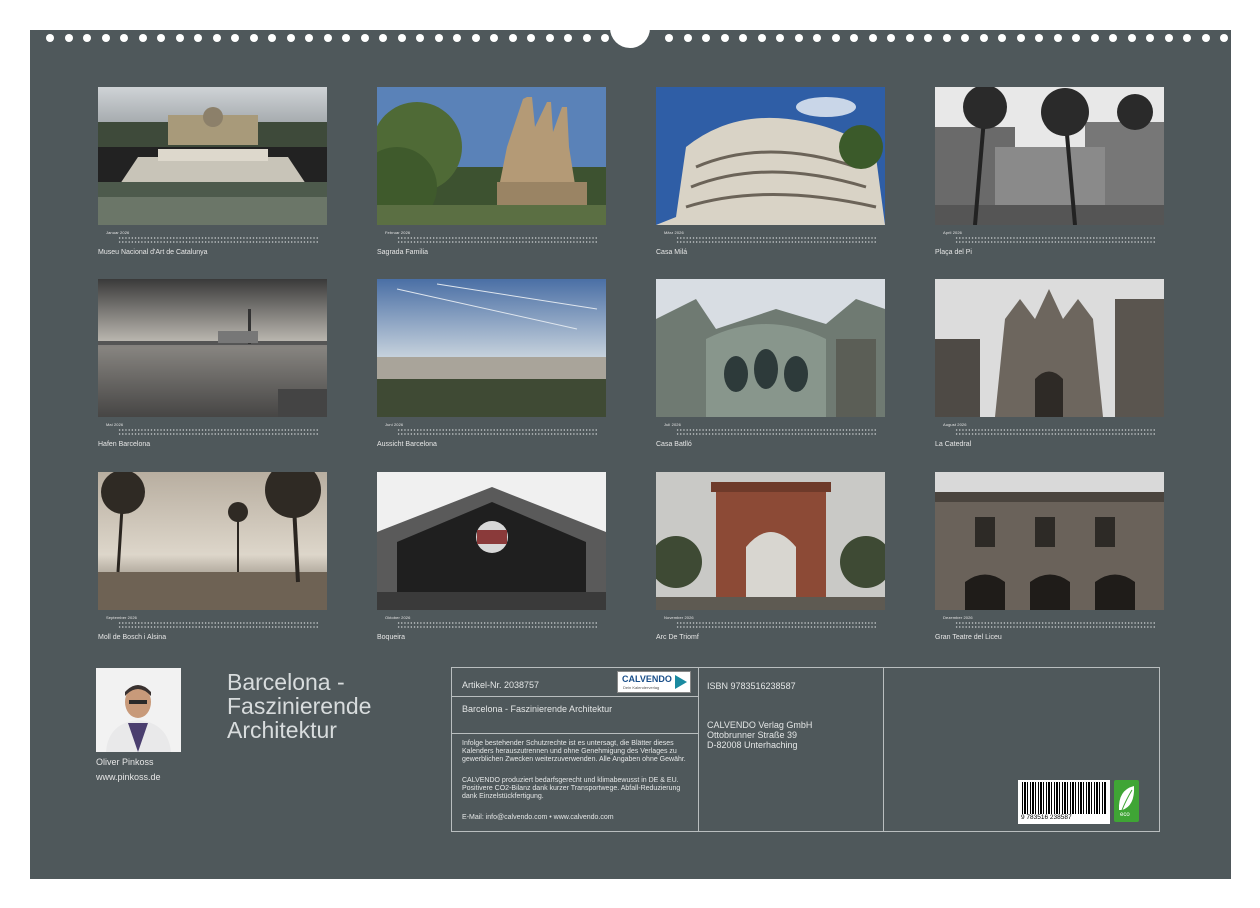 Image resolution: width=1260 pixels, height=908 pixels. I want to click on month-label: Mai 2026, so click(114, 424).